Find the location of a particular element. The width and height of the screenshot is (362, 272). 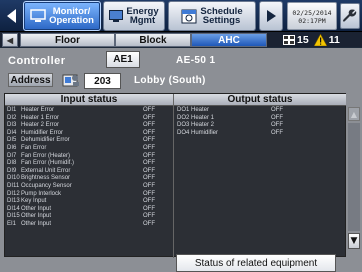

next-button is located at coordinates (271, 16).